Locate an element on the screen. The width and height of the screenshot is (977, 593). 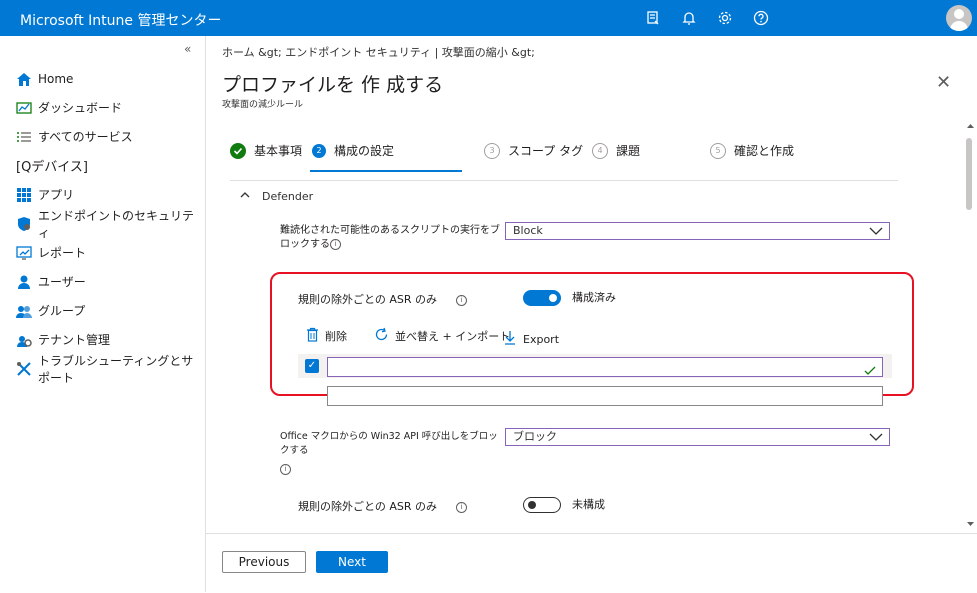
page-subtitle: 攻撃面の減少ルール is located at coordinates (263, 105).